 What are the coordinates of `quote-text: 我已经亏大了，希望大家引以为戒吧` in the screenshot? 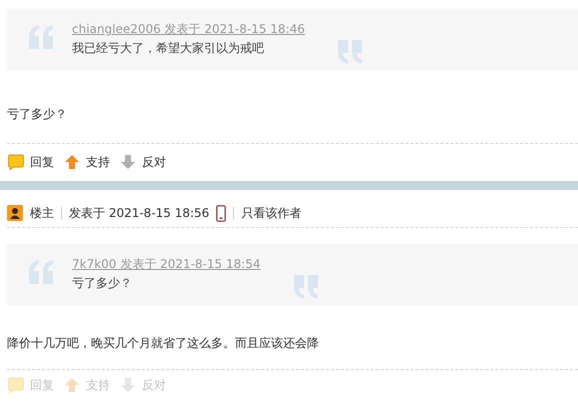 It's located at (168, 48).